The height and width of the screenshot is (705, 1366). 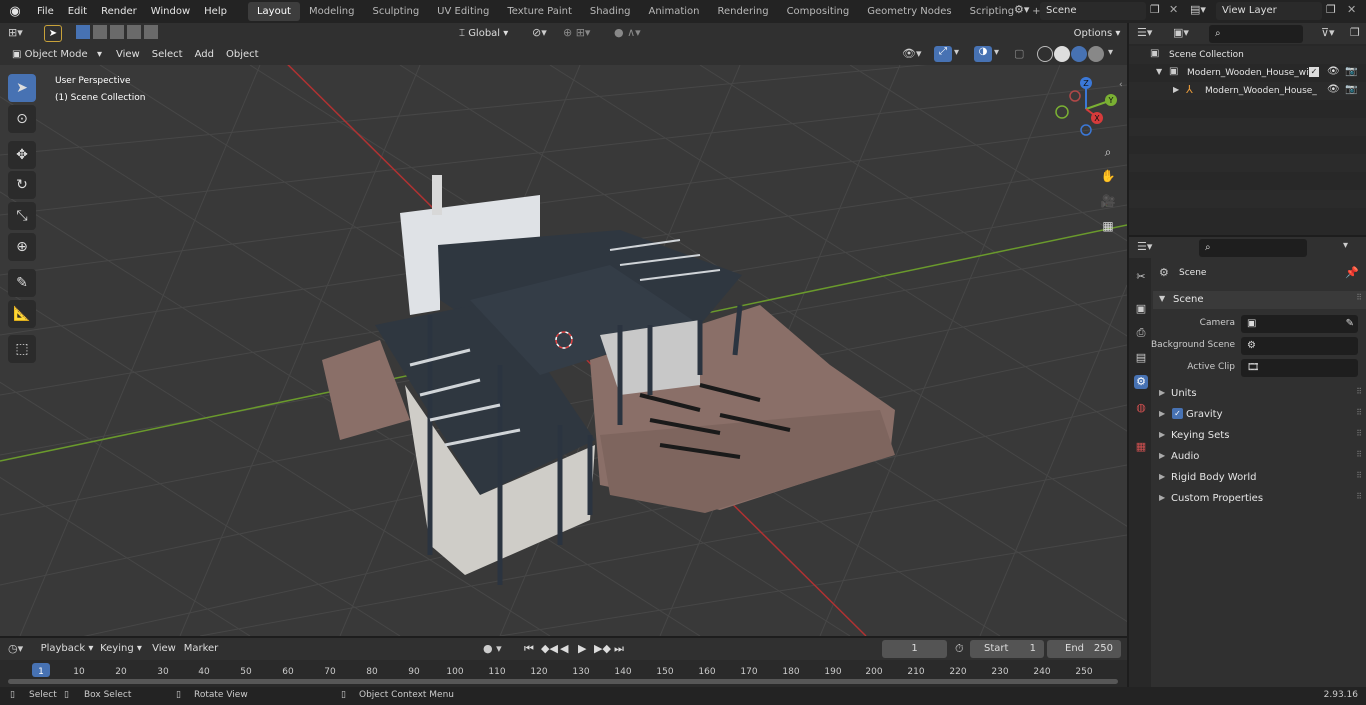 I want to click on sidebar-toggle-icon: ‹, so click(x=1121, y=85).